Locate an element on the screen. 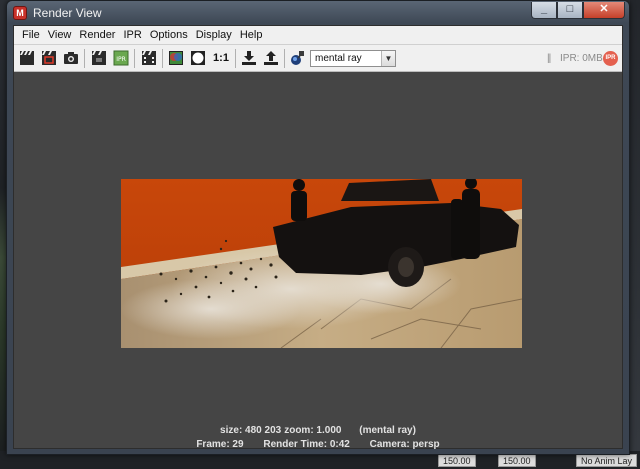 The image size is (640, 469). ipr-memory-label: IPR: 0MB is located at coordinates (581, 58).